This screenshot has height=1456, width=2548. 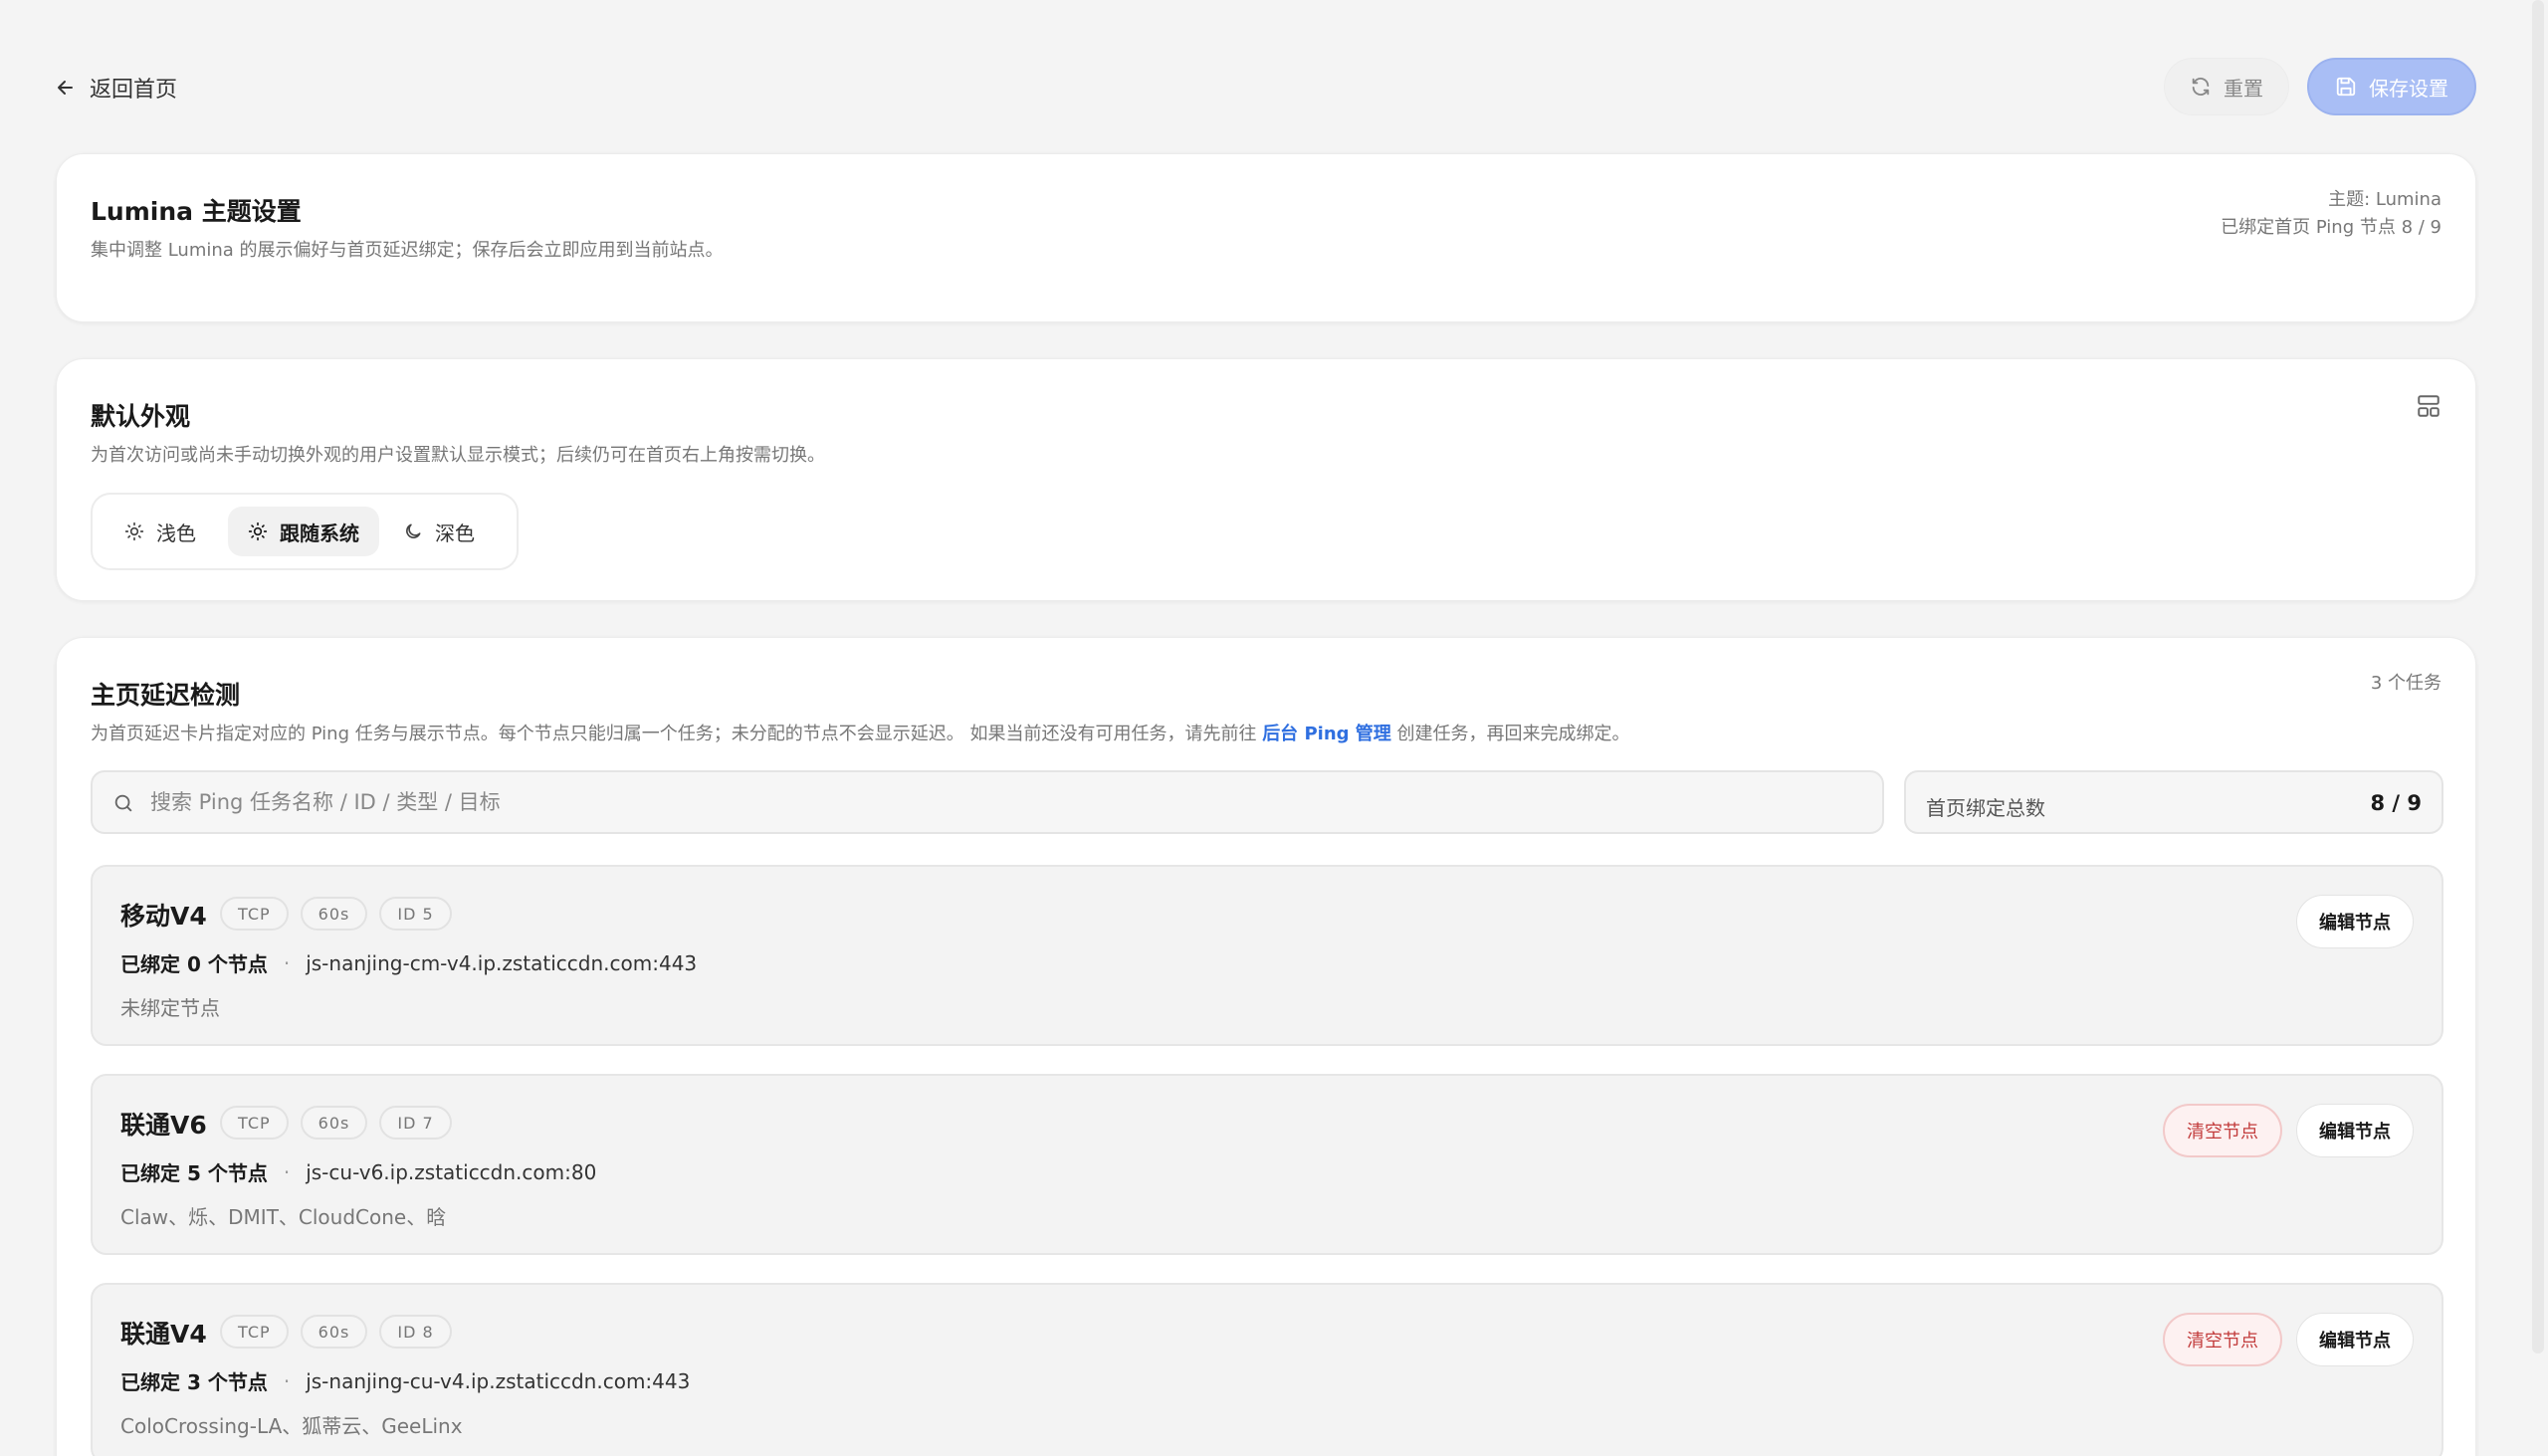 What do you see at coordinates (2385, 199) in the screenshot?
I see `theme-name-meta: 主题: Lumina` at bounding box center [2385, 199].